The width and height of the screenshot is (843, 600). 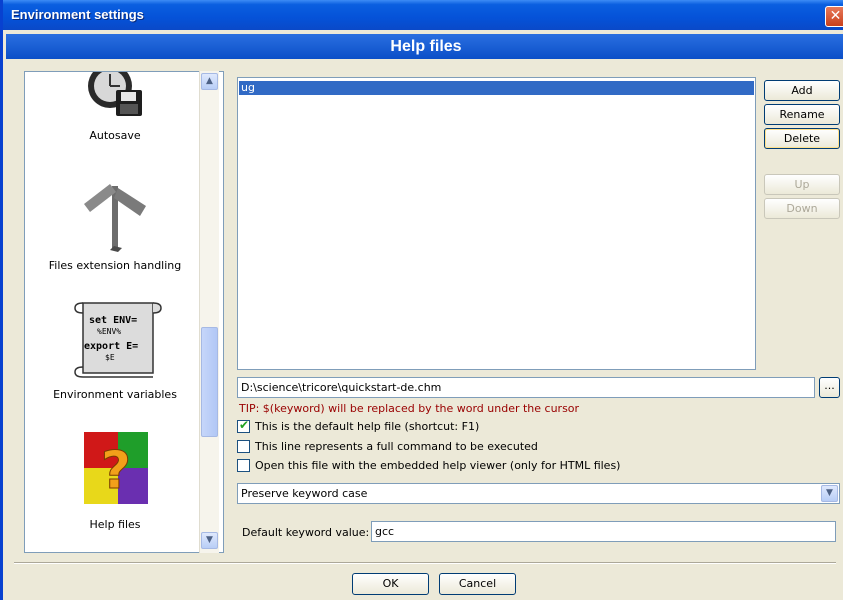 I want to click on ok-button: OK, so click(x=390, y=584).